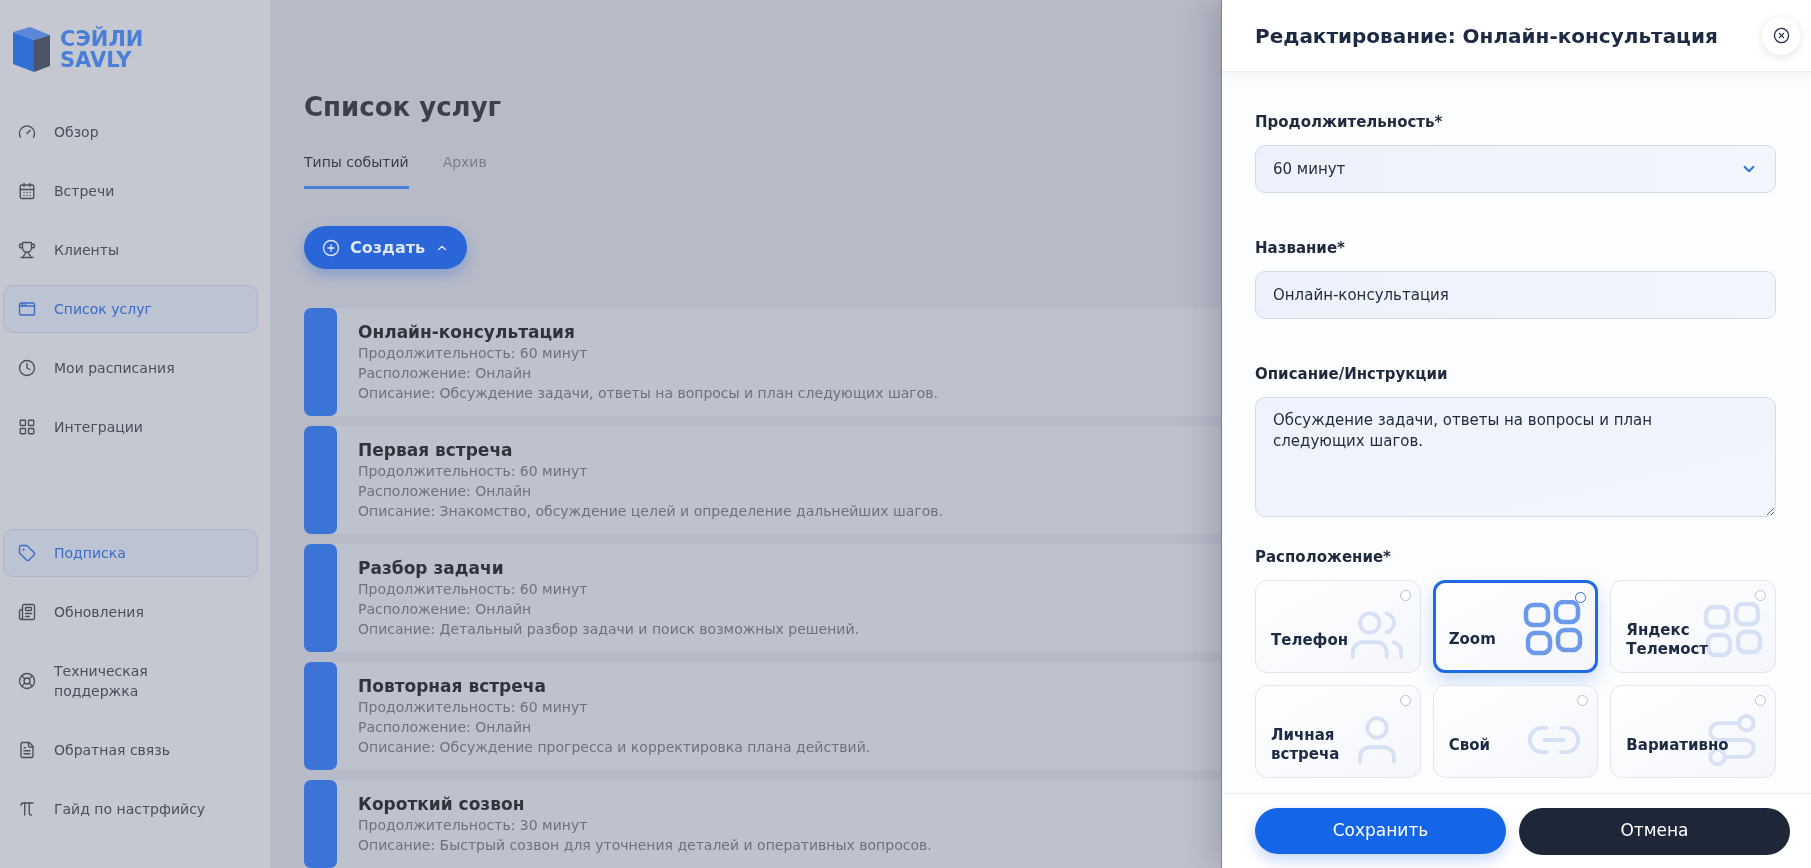 Image resolution: width=1811 pixels, height=868 pixels. What do you see at coordinates (27, 750) in the screenshot?
I see `document-icon` at bounding box center [27, 750].